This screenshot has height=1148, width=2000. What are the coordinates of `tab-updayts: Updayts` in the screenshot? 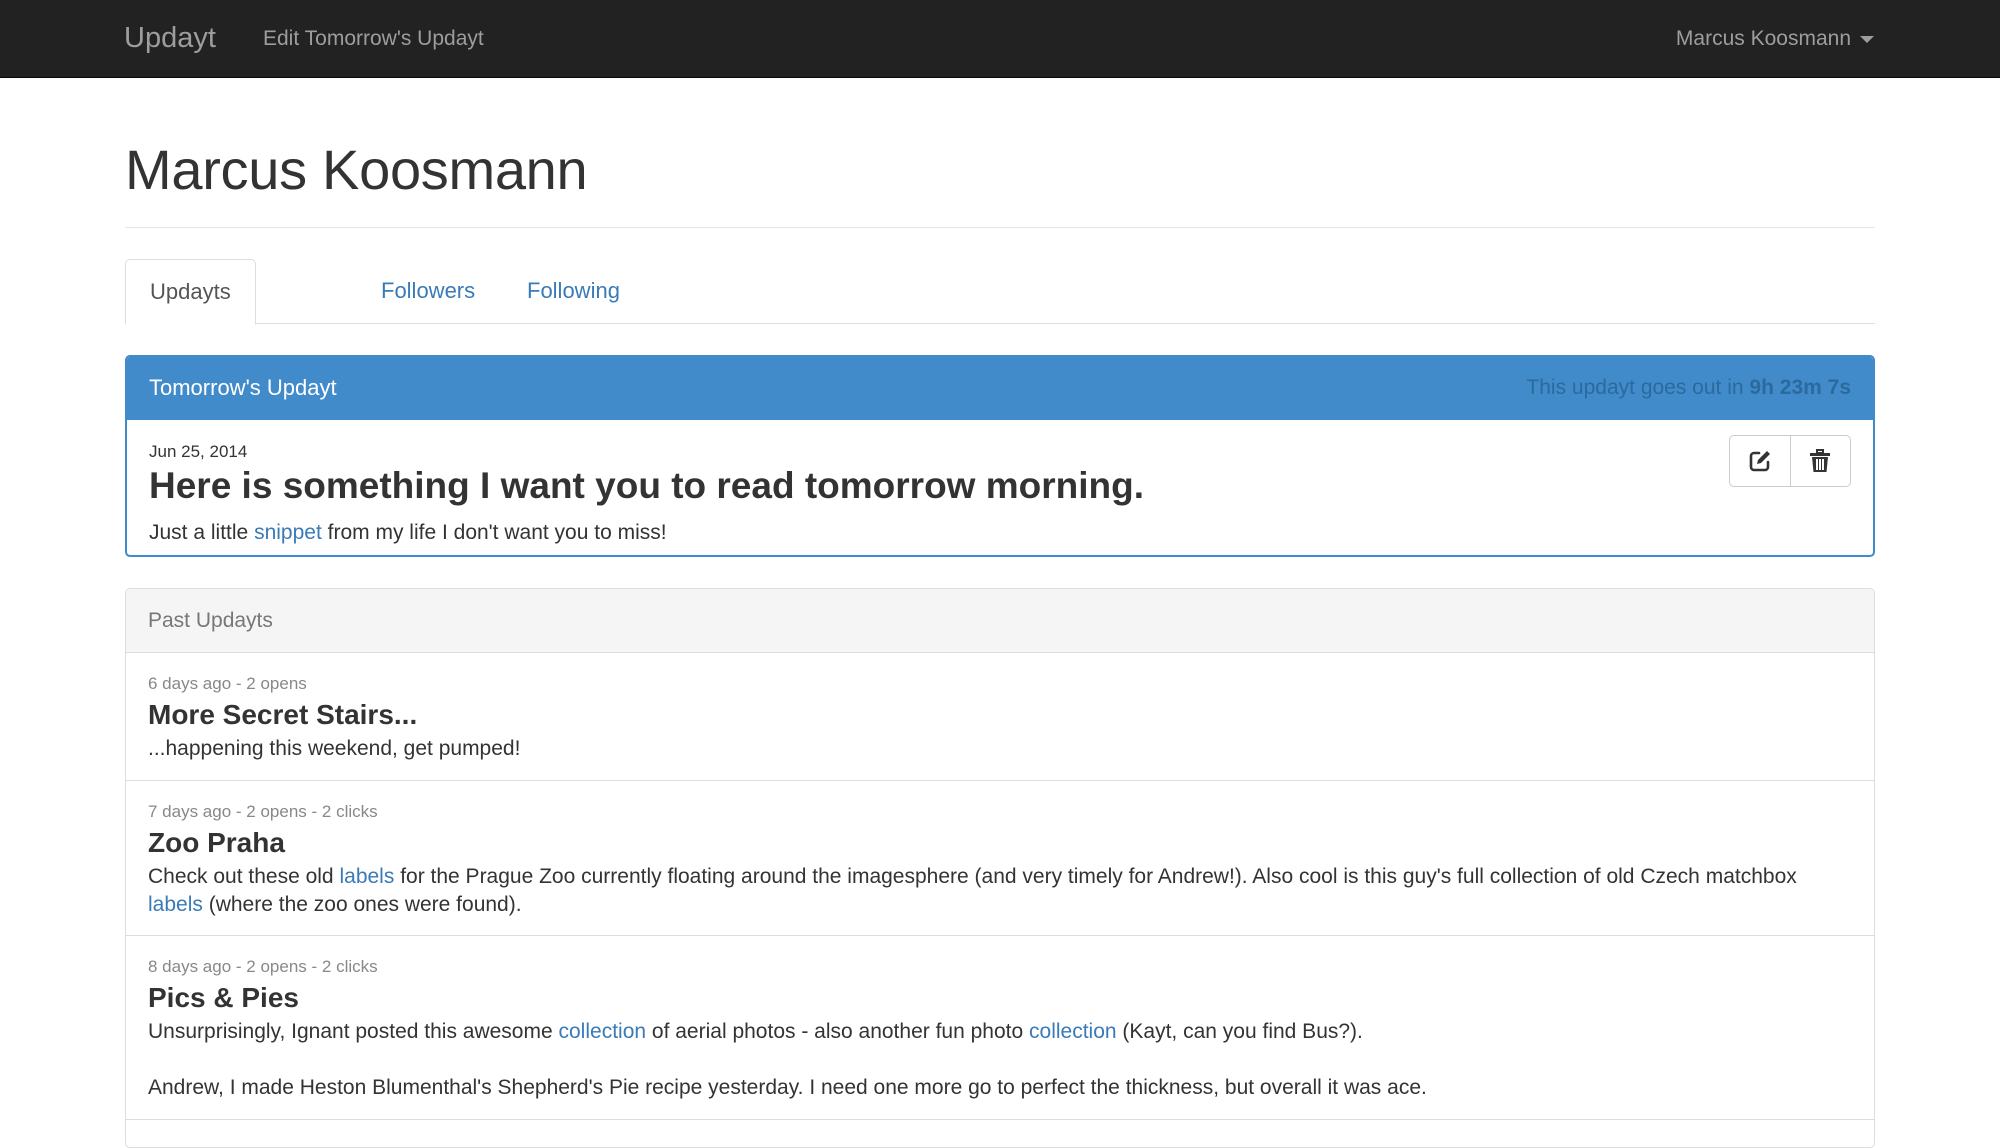 It's located at (190, 292).